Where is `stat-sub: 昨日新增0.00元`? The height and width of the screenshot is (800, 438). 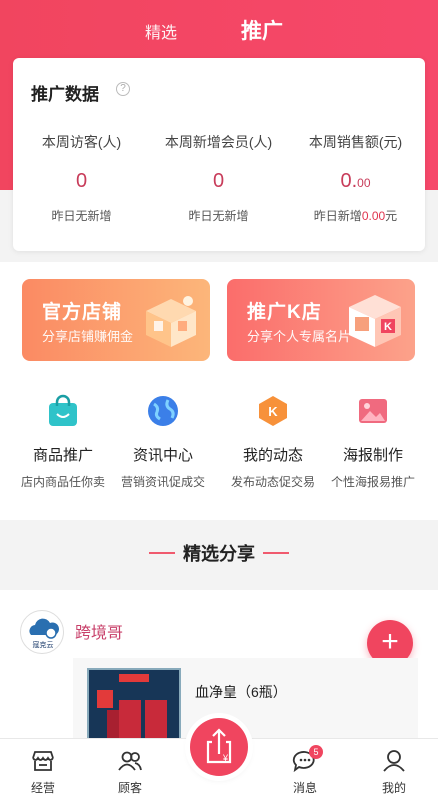
stat-sub: 昨日新增0.00元 is located at coordinates (355, 215).